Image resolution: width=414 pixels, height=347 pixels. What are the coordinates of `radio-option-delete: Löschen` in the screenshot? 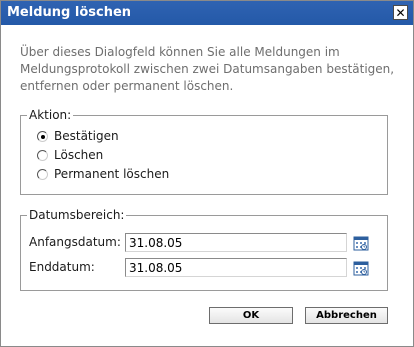 It's located at (70, 155).